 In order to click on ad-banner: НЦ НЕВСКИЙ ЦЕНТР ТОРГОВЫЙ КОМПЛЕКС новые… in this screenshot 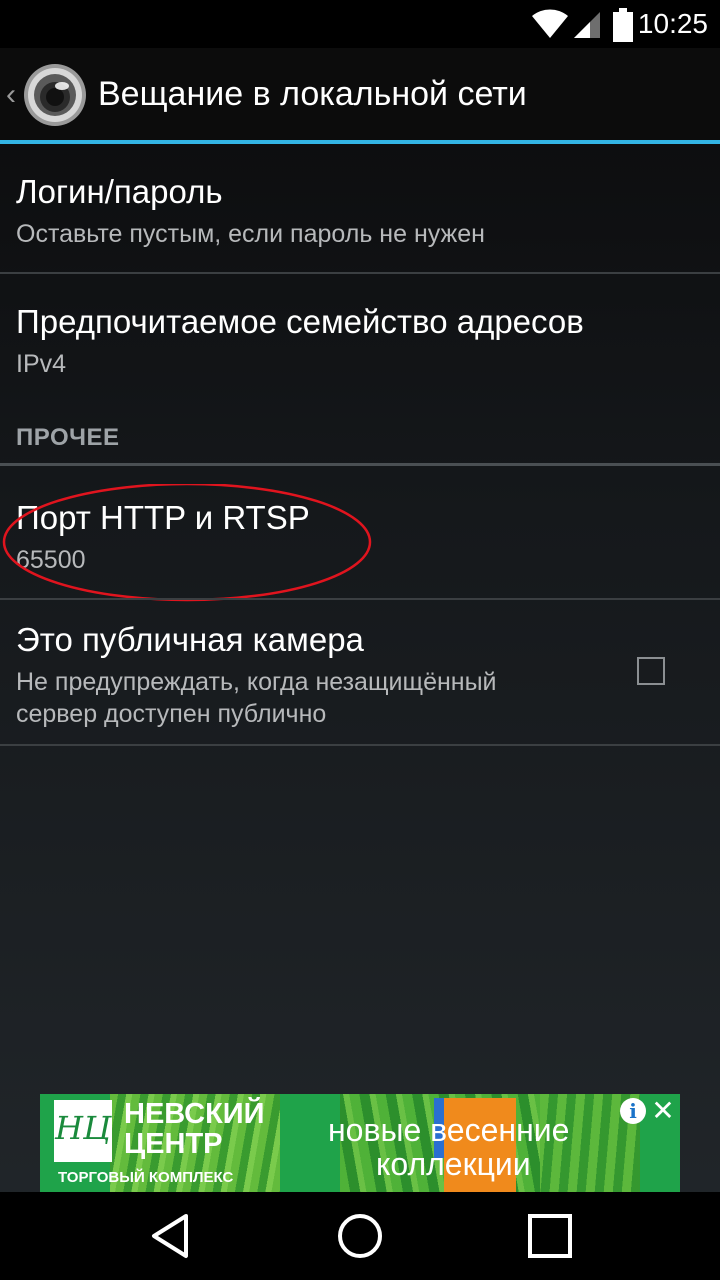, I will do `click(360, 1143)`.